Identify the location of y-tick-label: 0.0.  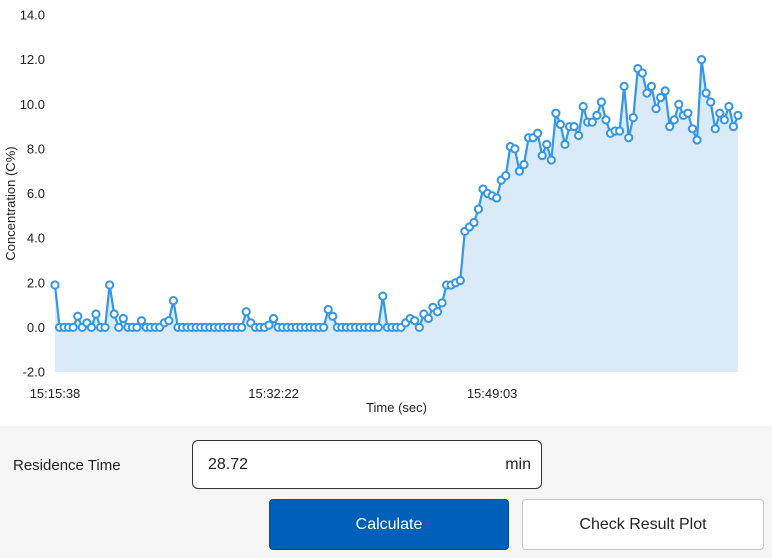
(36, 327).